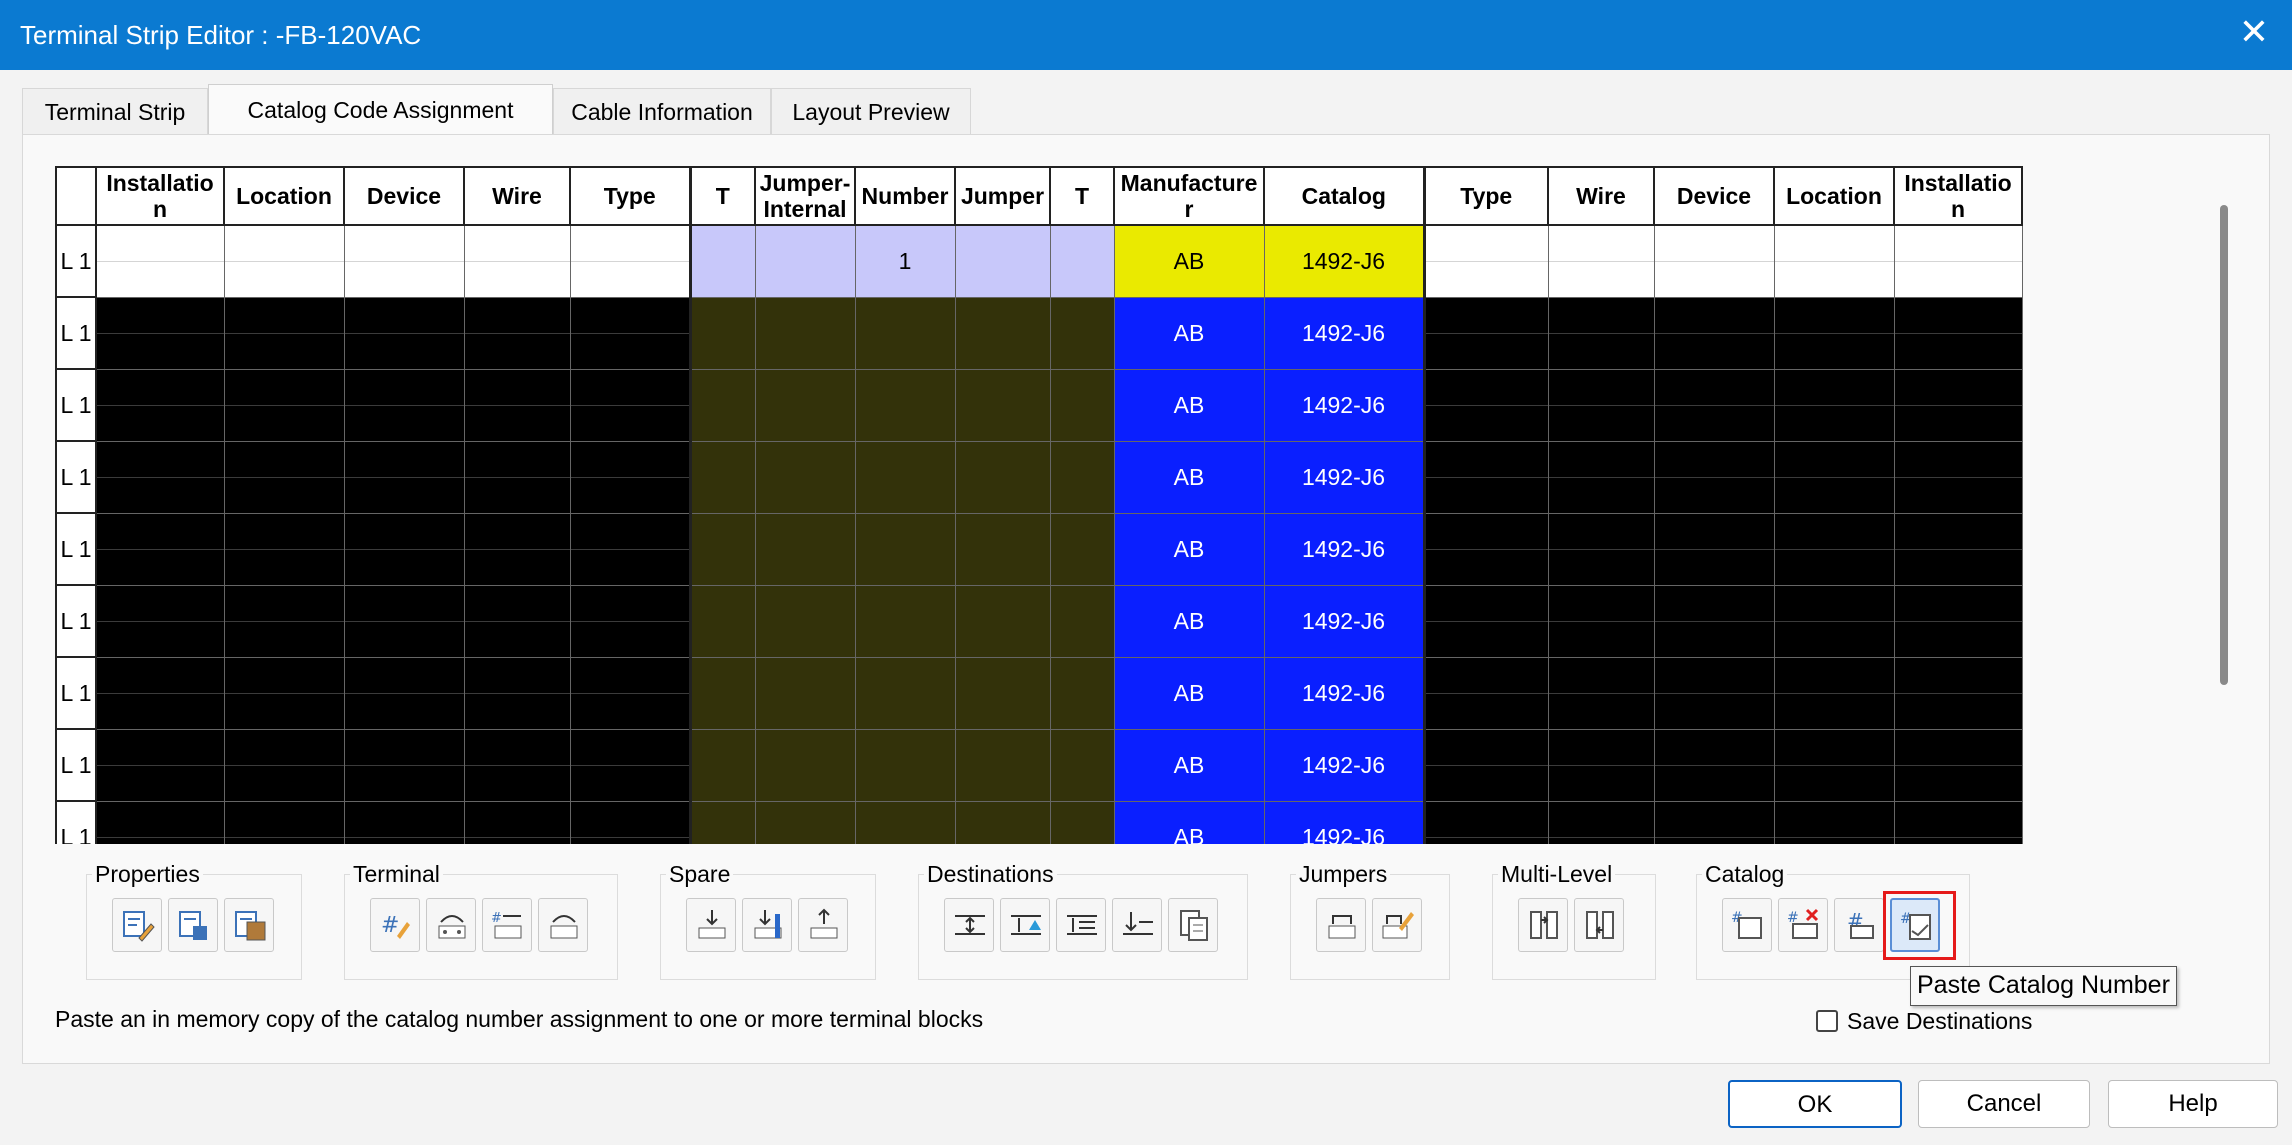  What do you see at coordinates (1834, 196) in the screenshot?
I see `header-location-right: Location` at bounding box center [1834, 196].